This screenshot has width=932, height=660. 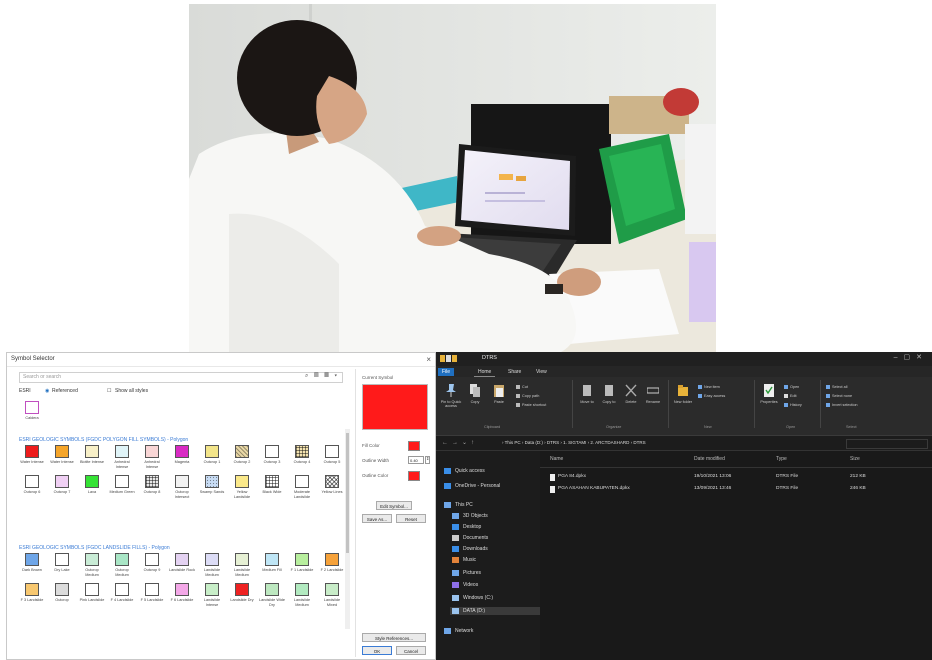 What do you see at coordinates (122, 598) in the screenshot?
I see `symbol-swatch: F 4 Landslide` at bounding box center [122, 598].